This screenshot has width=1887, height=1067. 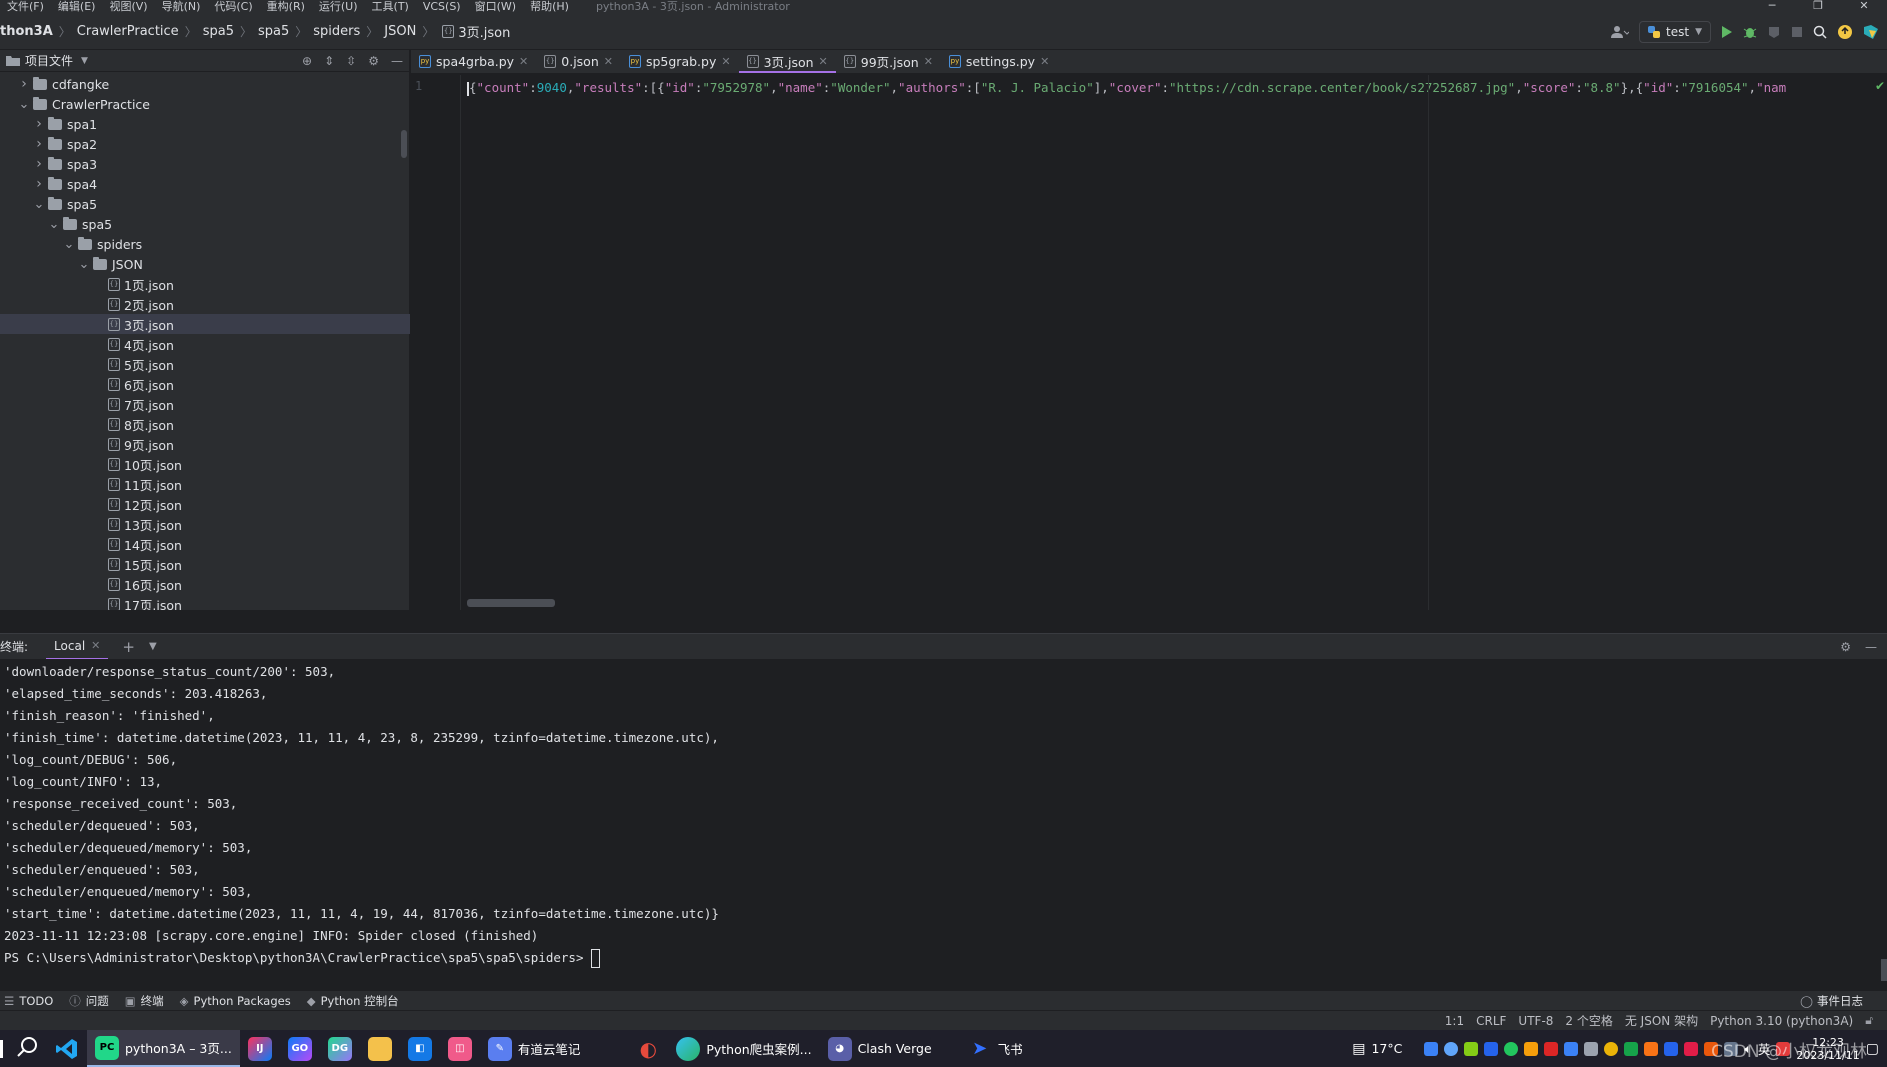 What do you see at coordinates (1843, 1001) in the screenshot?
I see `event-log-button: ◯ 事件日志` at bounding box center [1843, 1001].